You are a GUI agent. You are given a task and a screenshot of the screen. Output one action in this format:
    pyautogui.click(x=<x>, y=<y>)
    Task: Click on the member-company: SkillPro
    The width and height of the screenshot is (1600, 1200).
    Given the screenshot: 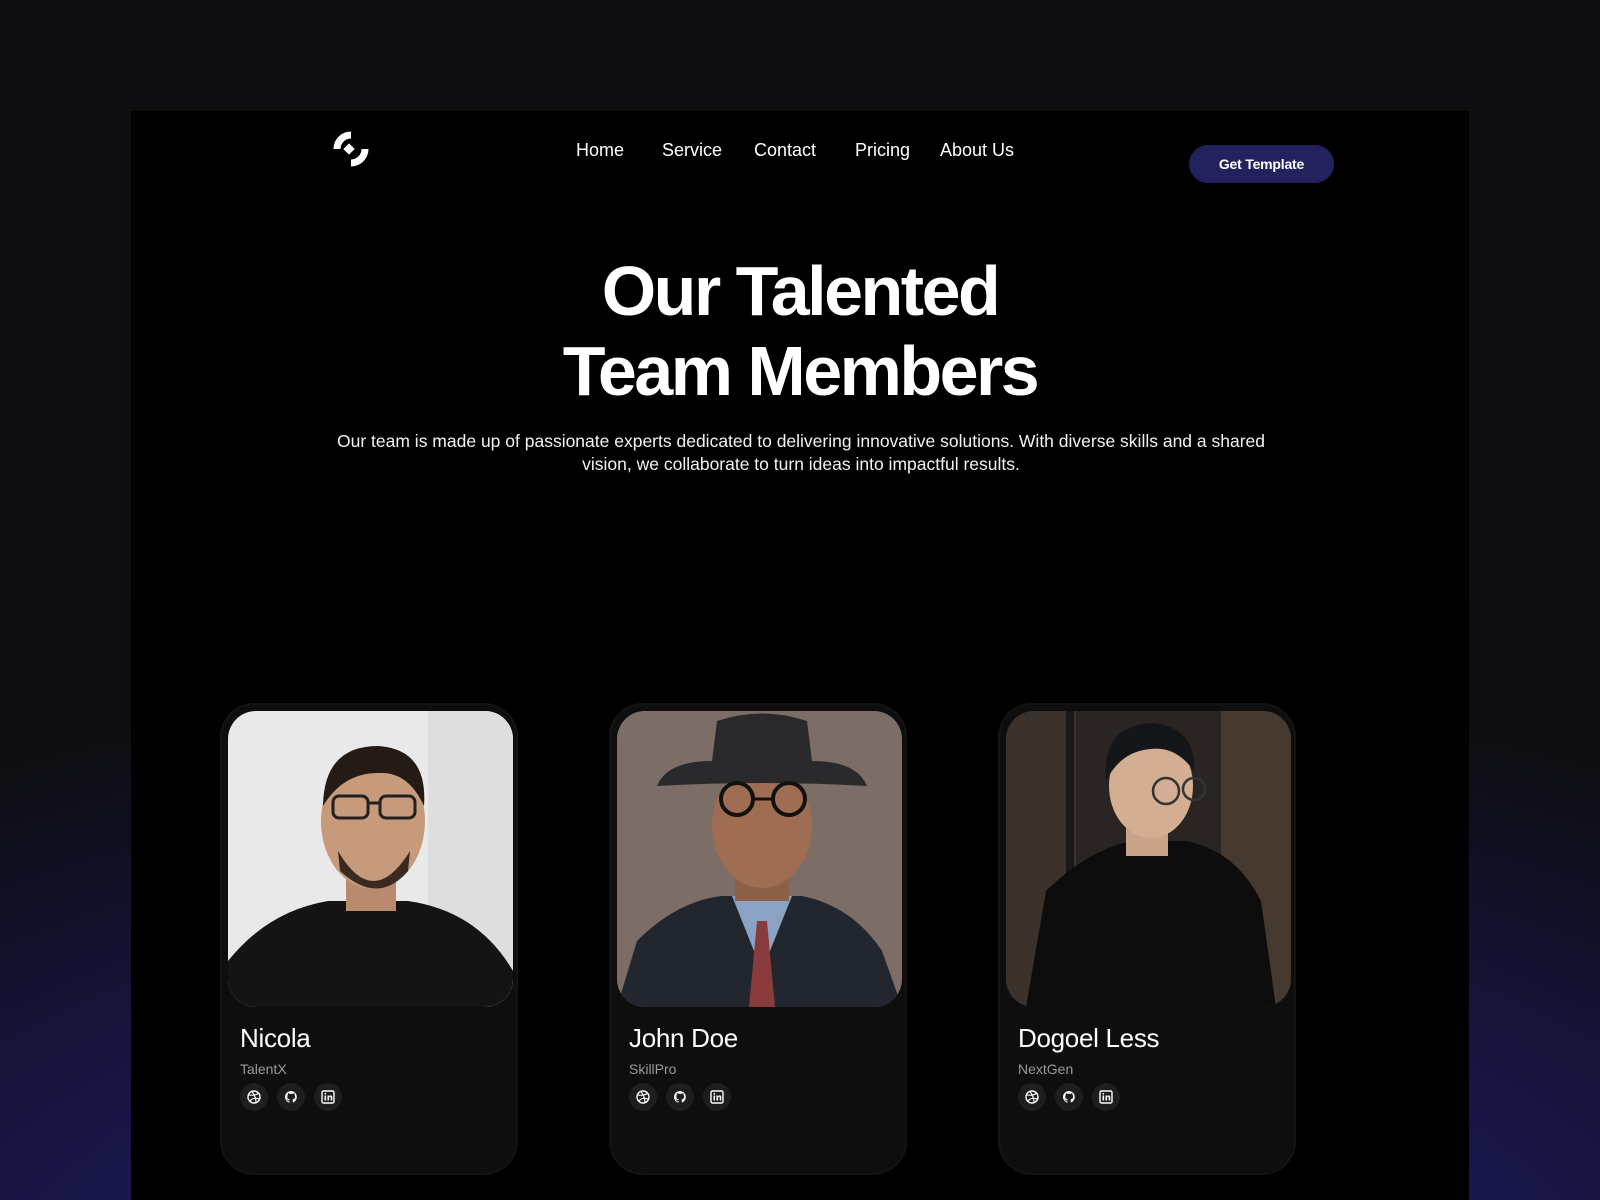 What is the action you would take?
    pyautogui.click(x=653, y=1069)
    